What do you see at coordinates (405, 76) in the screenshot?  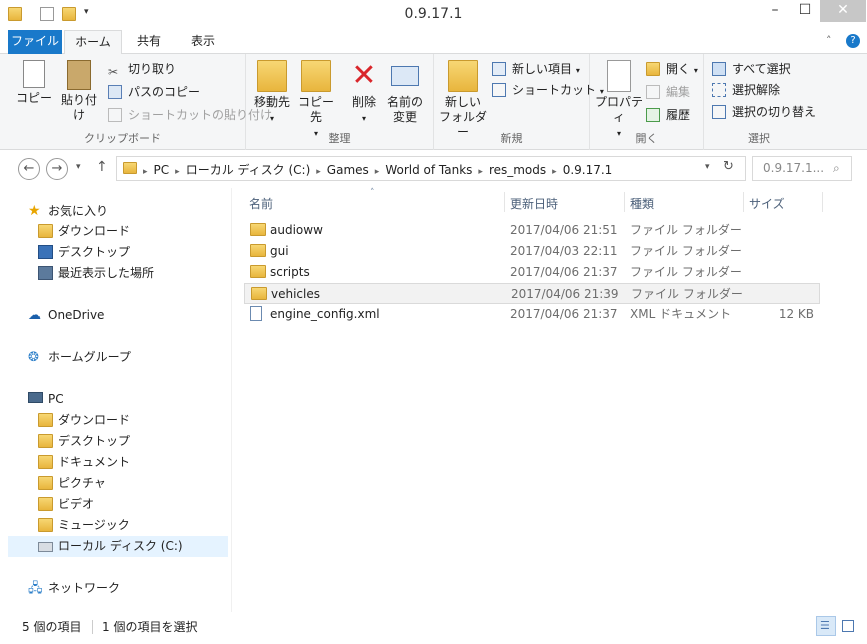 I see `rename-icon` at bounding box center [405, 76].